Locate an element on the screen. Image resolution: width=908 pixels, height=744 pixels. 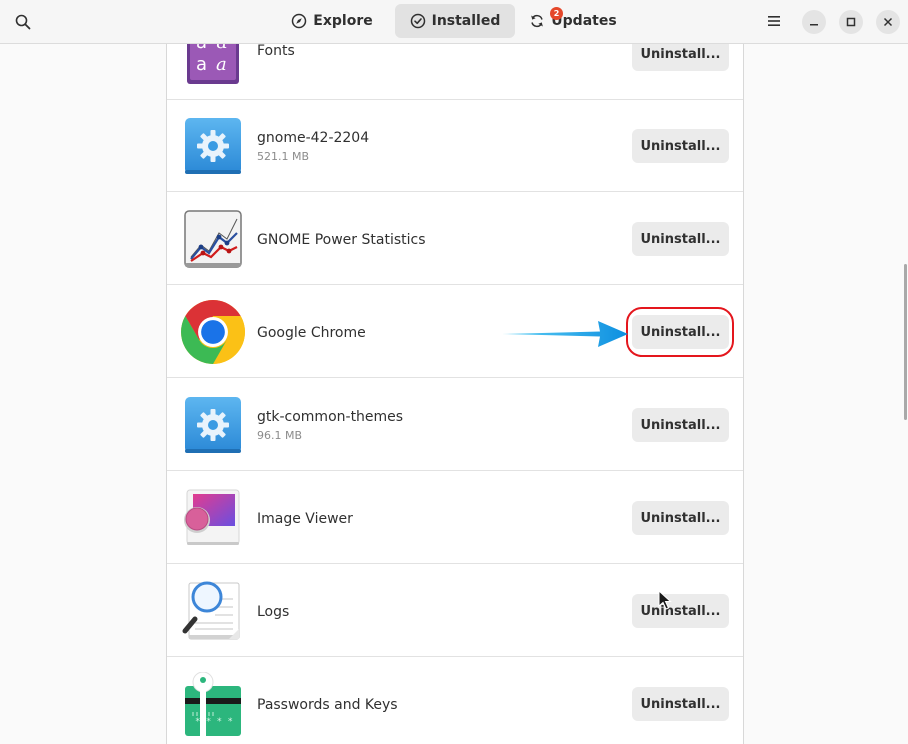
tab-installed-label: Installed is located at coordinates (466, 21).